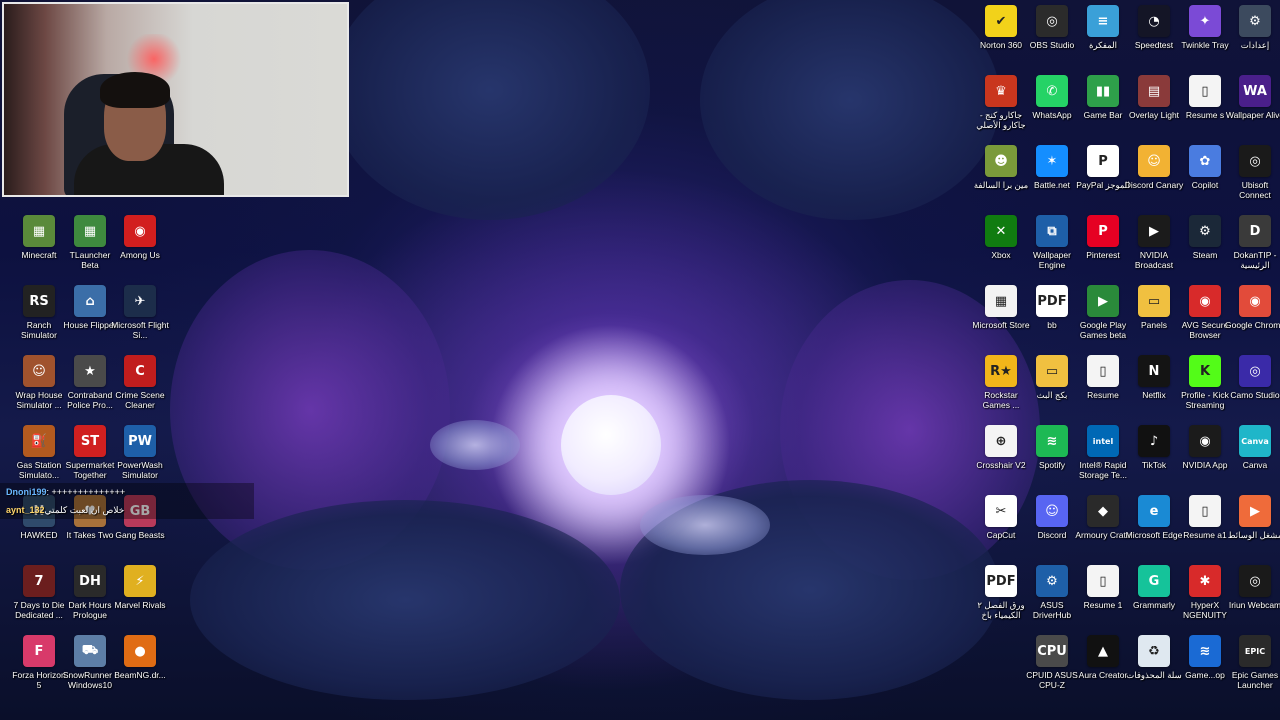 The image size is (1280, 720). What do you see at coordinates (1103, 651) in the screenshot?
I see `aura-creator-icon: ▲` at bounding box center [1103, 651].